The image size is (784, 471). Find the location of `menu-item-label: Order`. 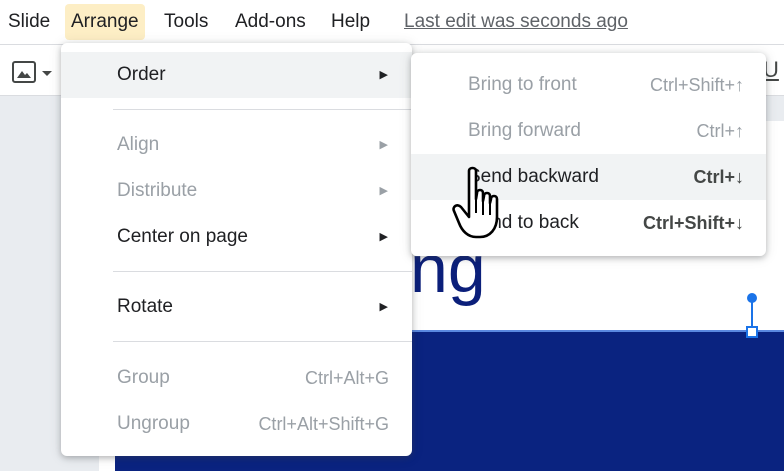

menu-item-label: Order is located at coordinates (141, 74).